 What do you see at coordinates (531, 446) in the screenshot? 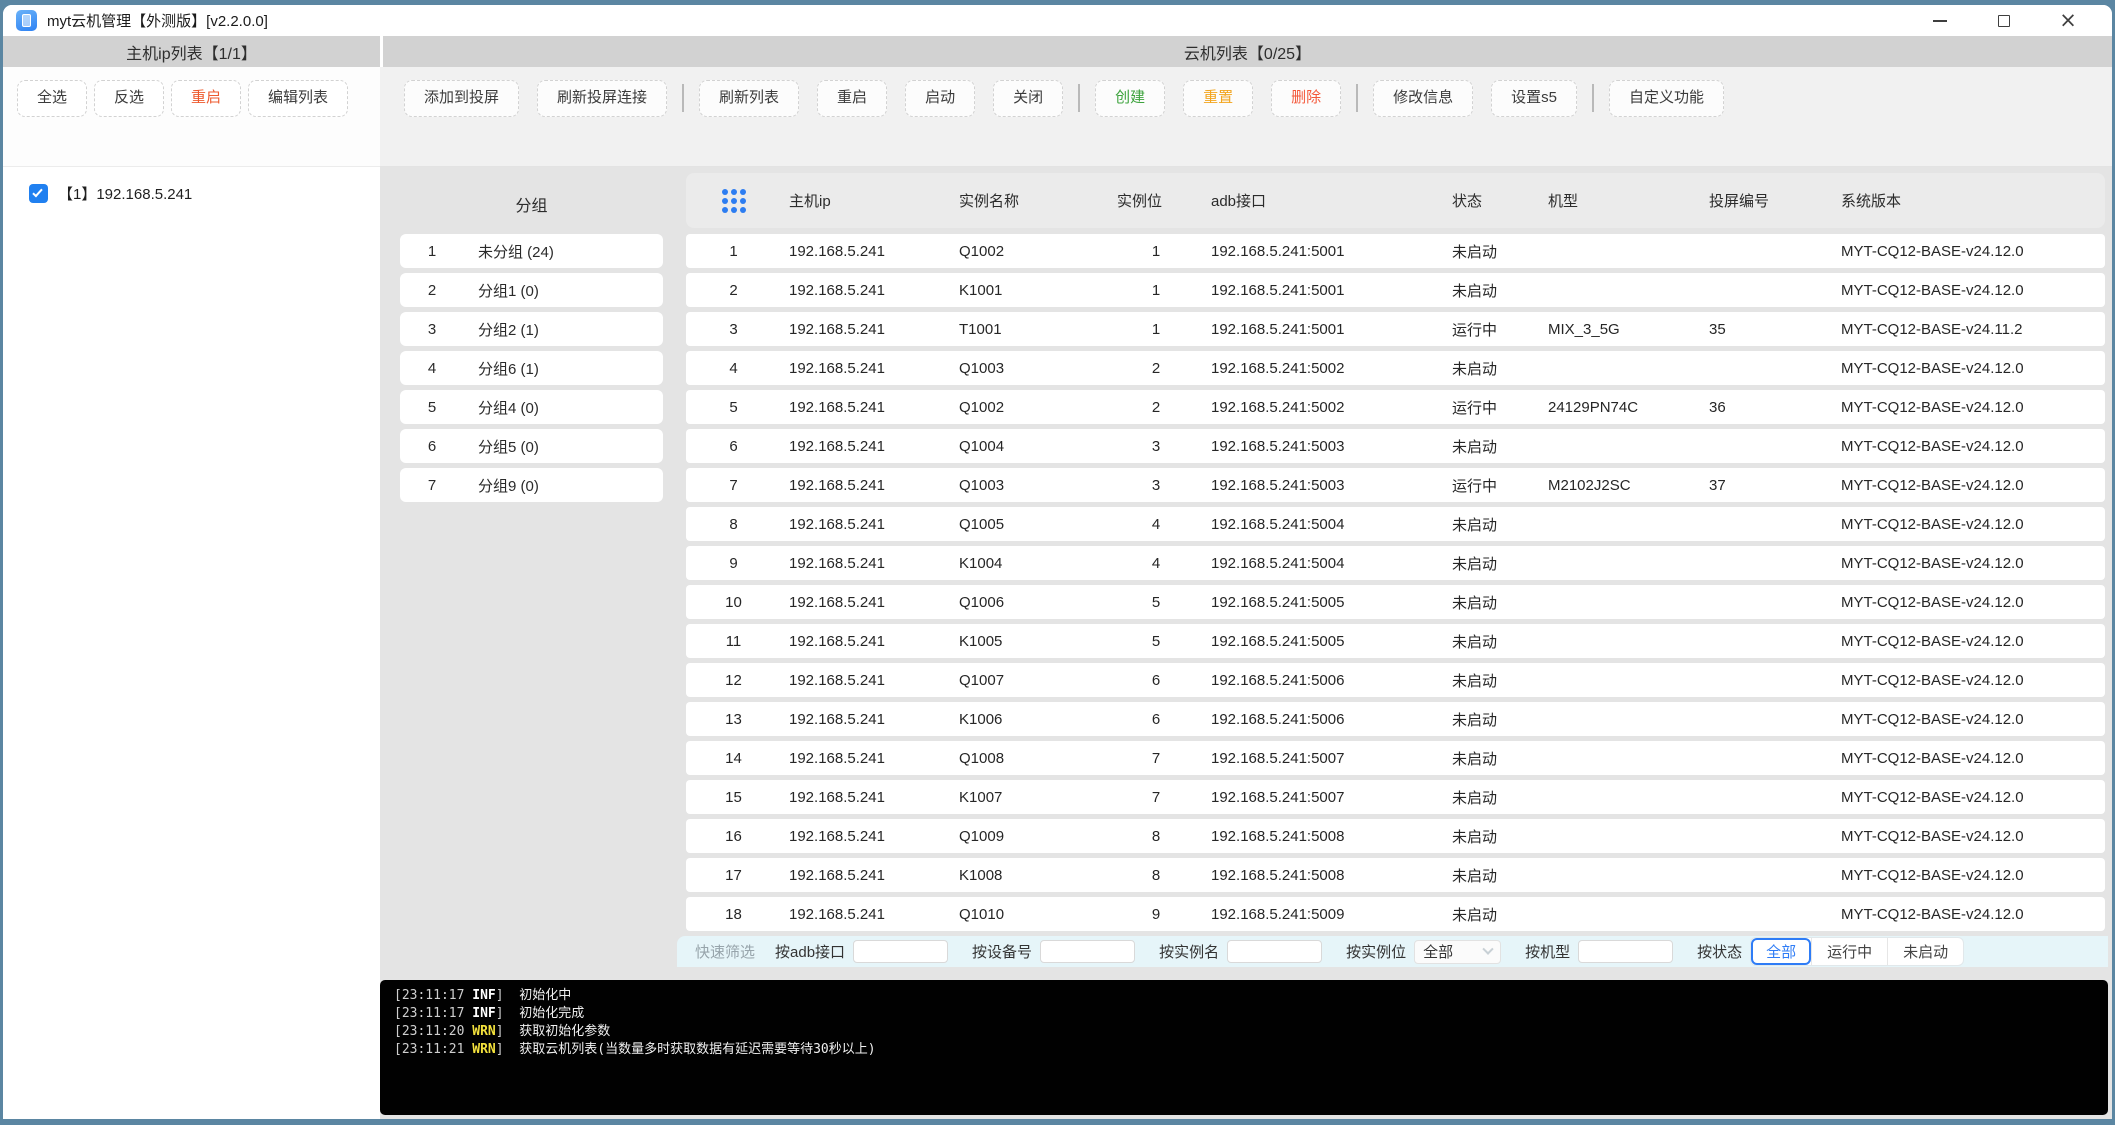
I see `group-row: 6 分组5 (0)` at bounding box center [531, 446].